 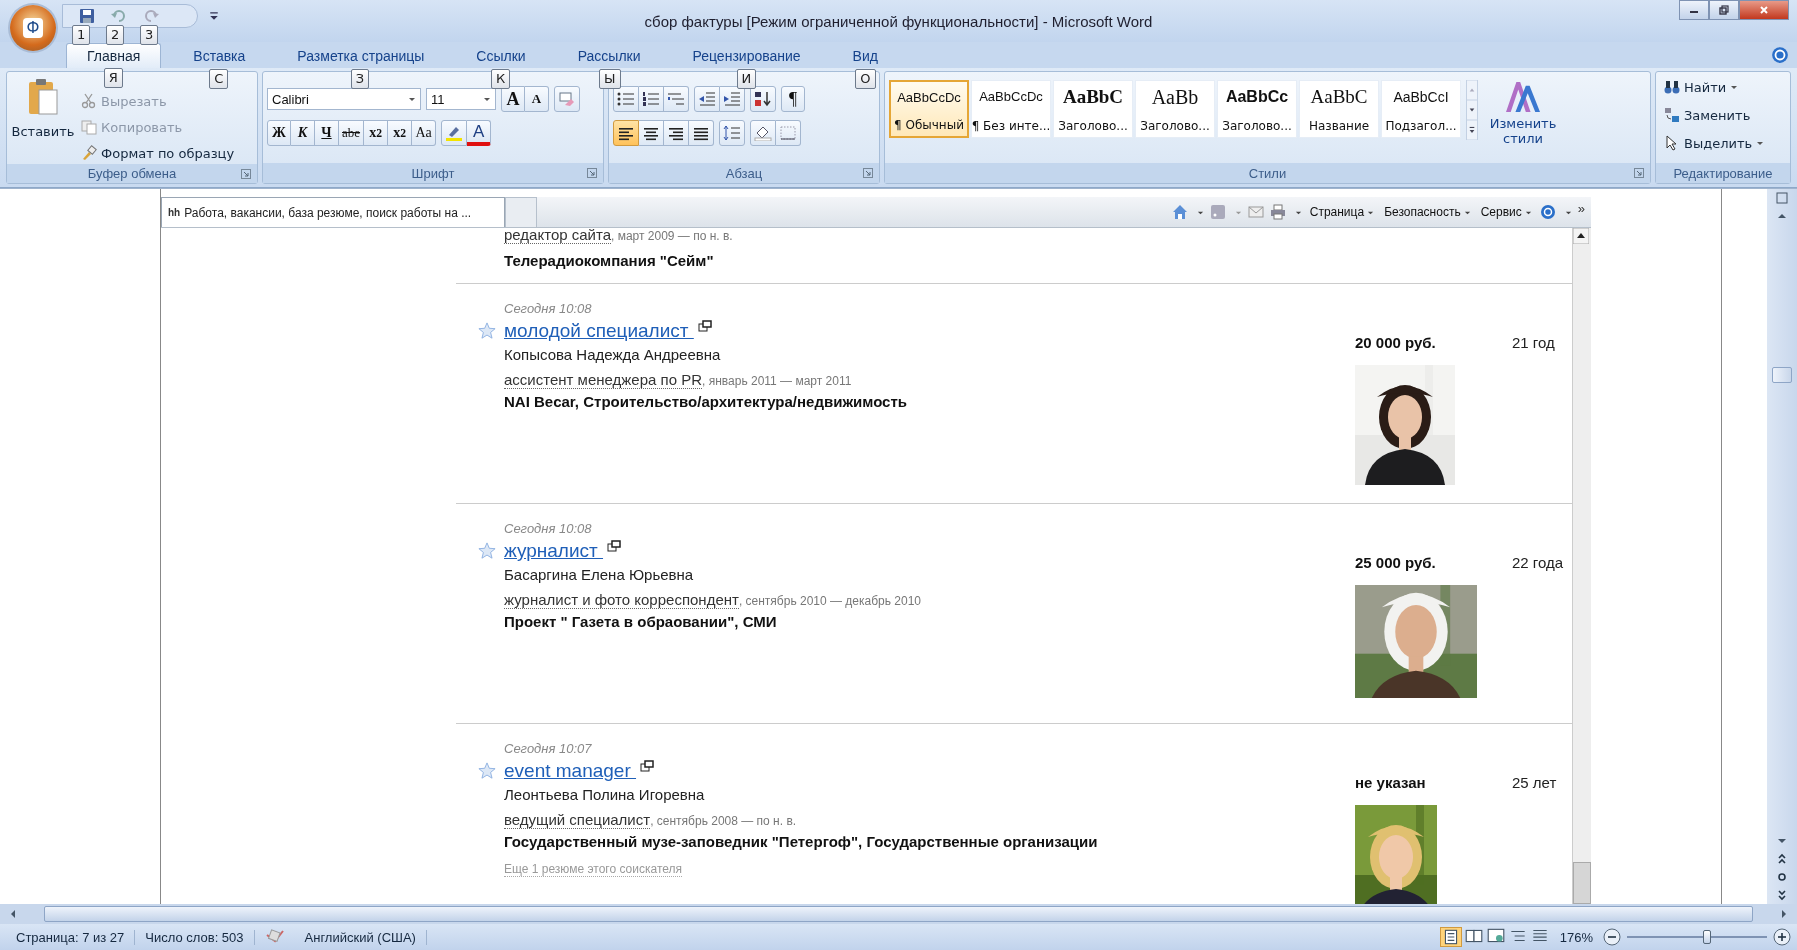 I want to click on restore-button, so click(x=1724, y=10).